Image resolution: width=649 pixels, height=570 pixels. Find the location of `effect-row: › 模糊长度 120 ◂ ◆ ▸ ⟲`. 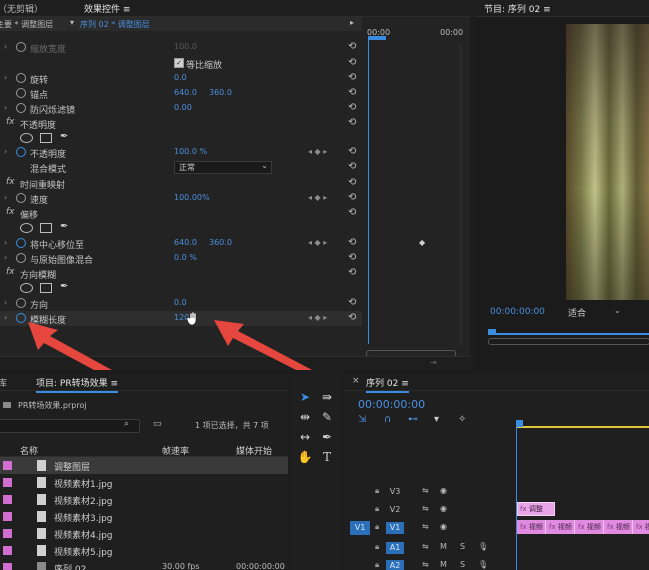

effect-row: › 模糊长度 120 ◂ ◆ ▸ ⟲ is located at coordinates (181, 318).